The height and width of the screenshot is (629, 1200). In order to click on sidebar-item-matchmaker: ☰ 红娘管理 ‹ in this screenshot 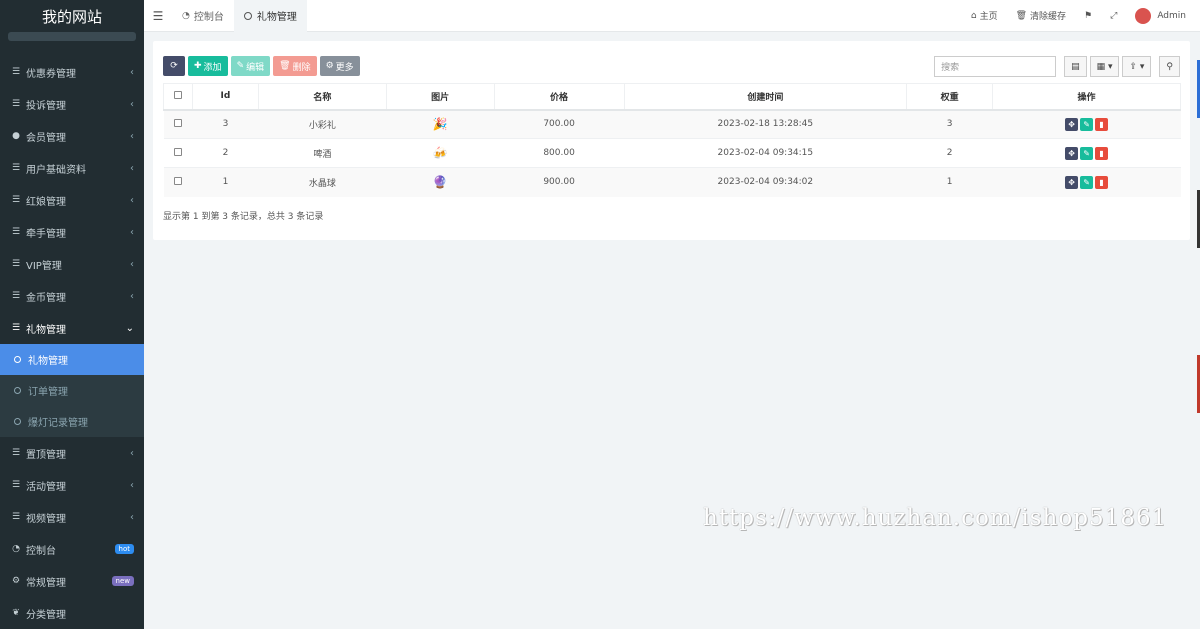, I will do `click(72, 200)`.